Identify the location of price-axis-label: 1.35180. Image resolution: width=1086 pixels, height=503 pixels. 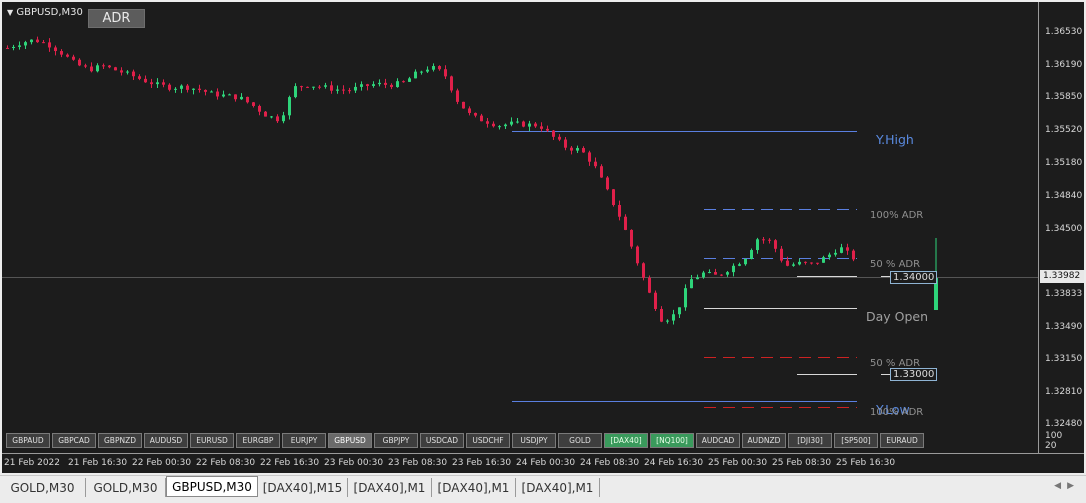
(1064, 163).